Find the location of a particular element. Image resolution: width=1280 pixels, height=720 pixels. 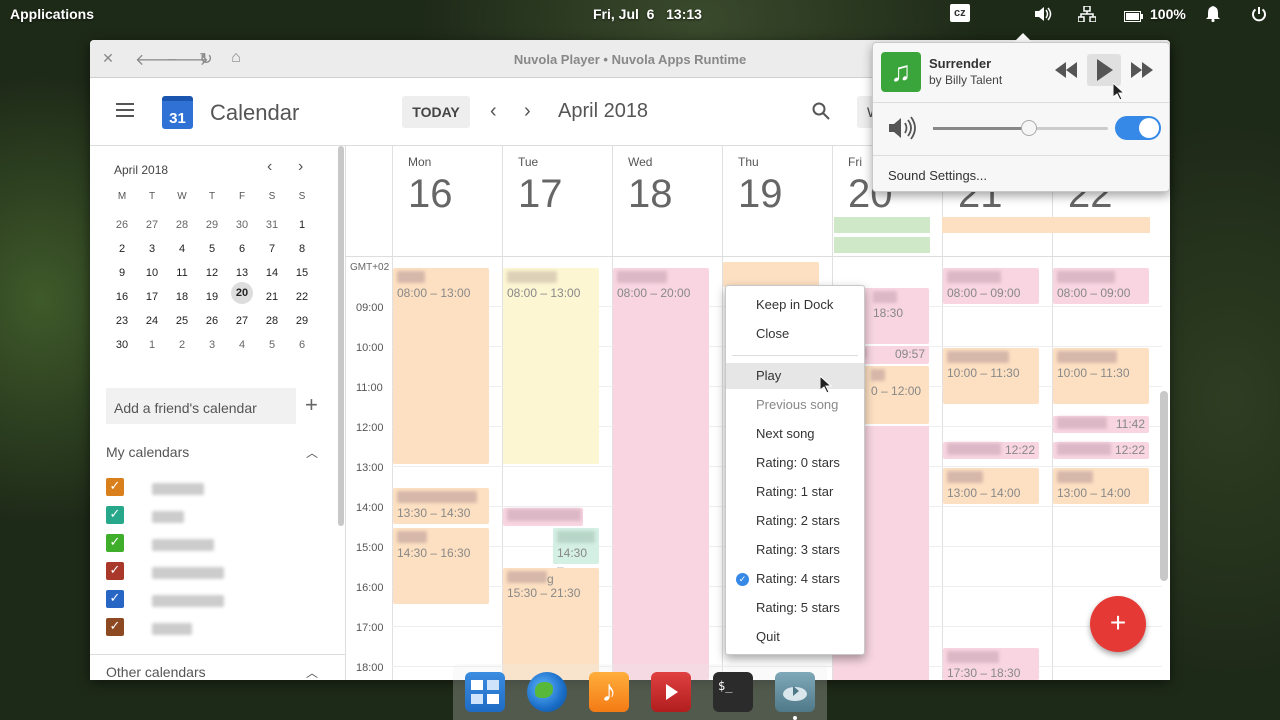

menu-item-rating-3-stars: Rating: 3 stars is located at coordinates (795, 550).